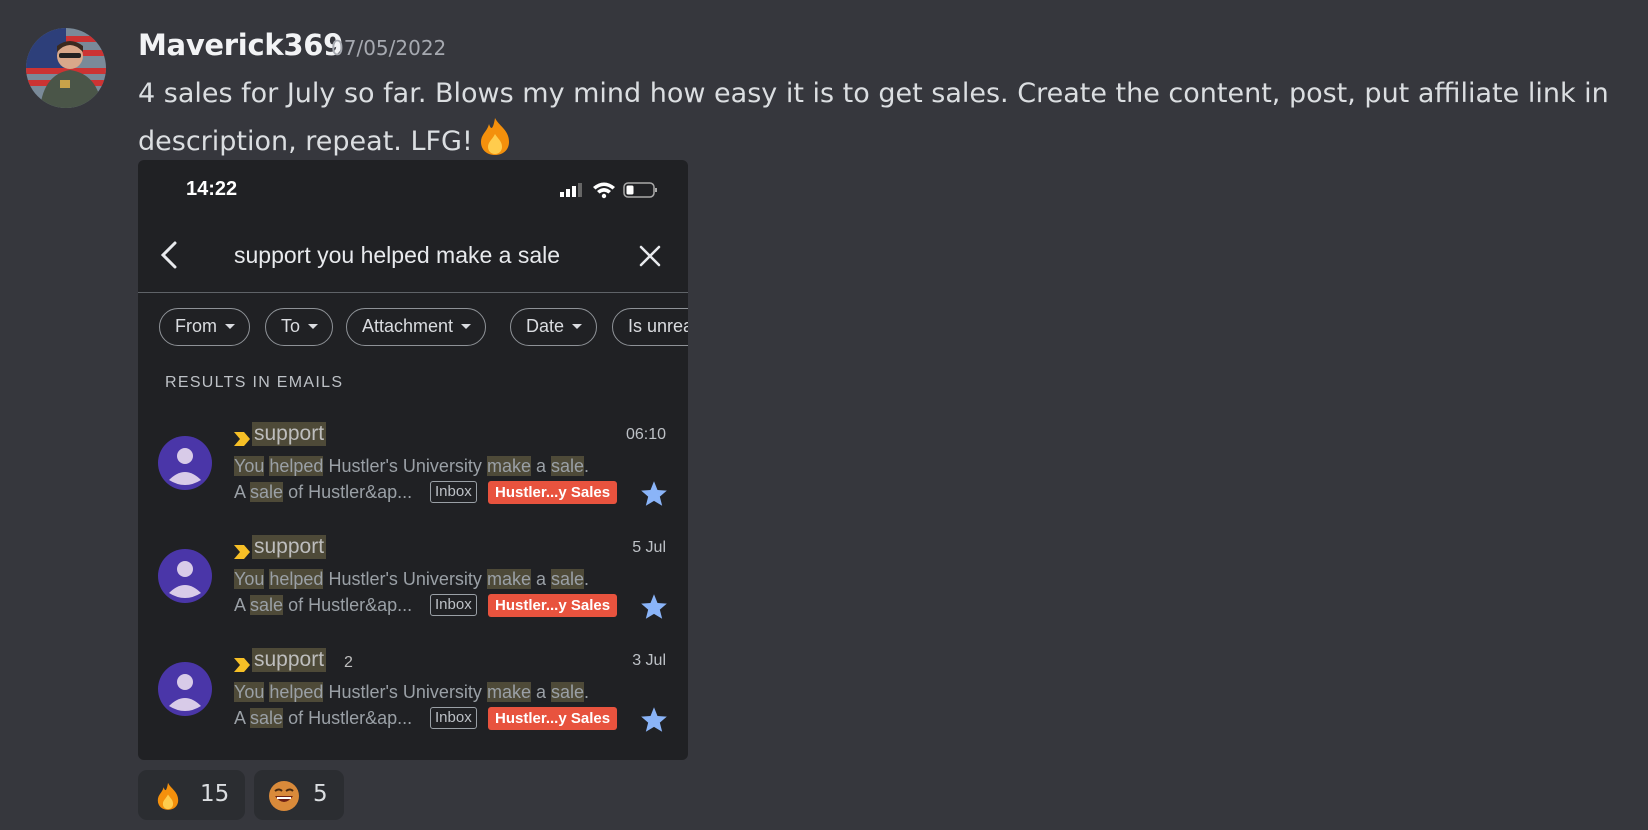  Describe the element at coordinates (397, 255) in the screenshot. I see `search-query: support you helped make a sale` at that location.